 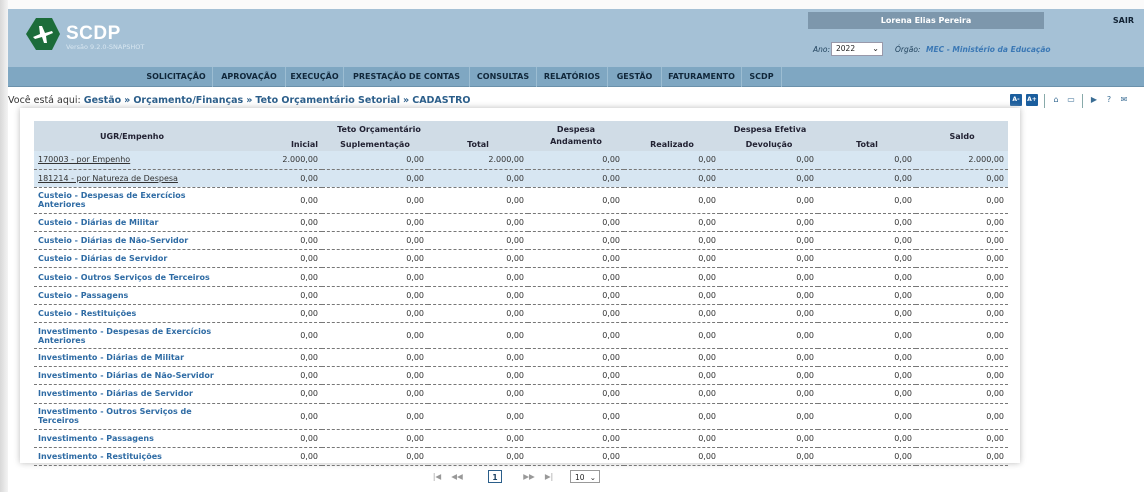 What do you see at coordinates (132, 295) in the screenshot?
I see `row-name-link: Custeio - Passagens` at bounding box center [132, 295].